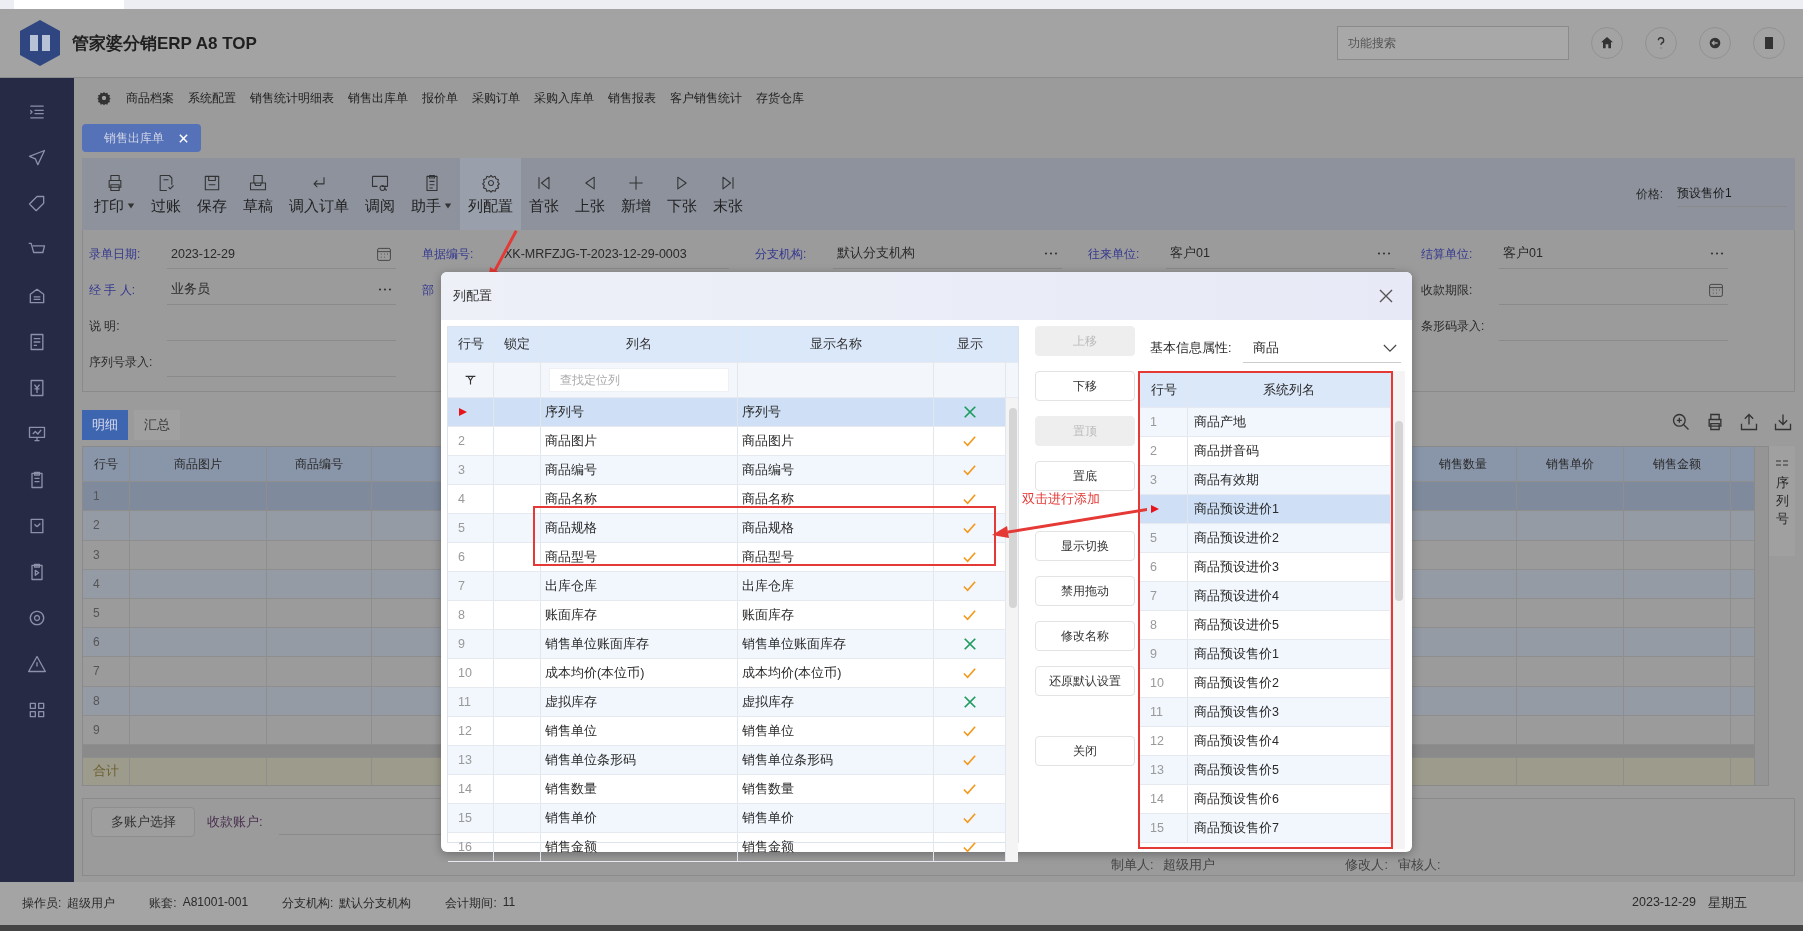 This screenshot has height=931, width=1803. I want to click on toolbar-button: 首张, so click(544, 194).